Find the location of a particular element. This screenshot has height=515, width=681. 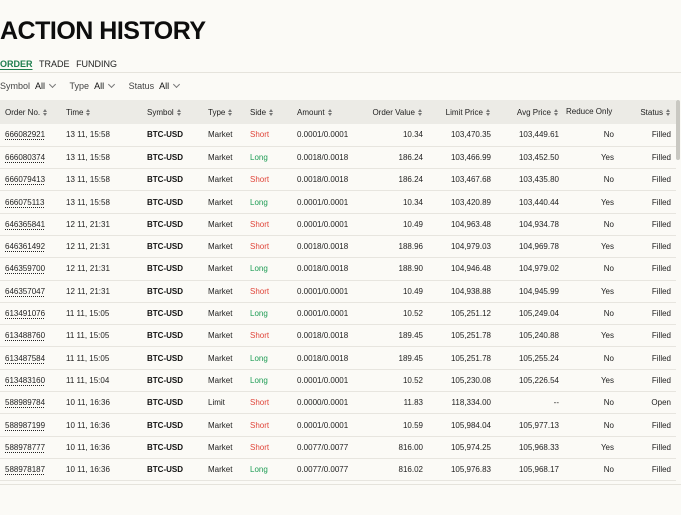

symbol-filter-dropdown: Symbol All is located at coordinates (28, 85).